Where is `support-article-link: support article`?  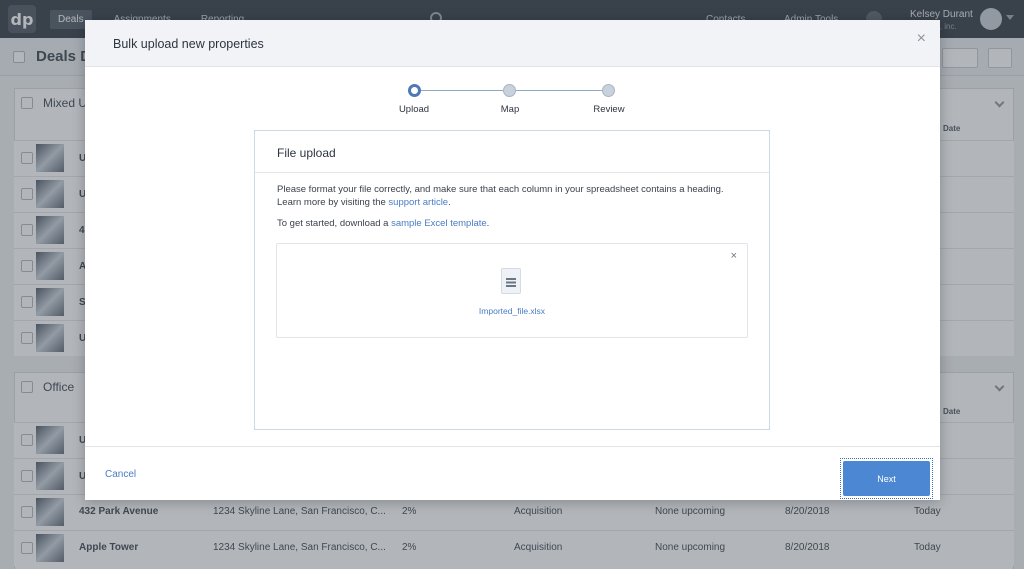 support-article-link: support article is located at coordinates (418, 202).